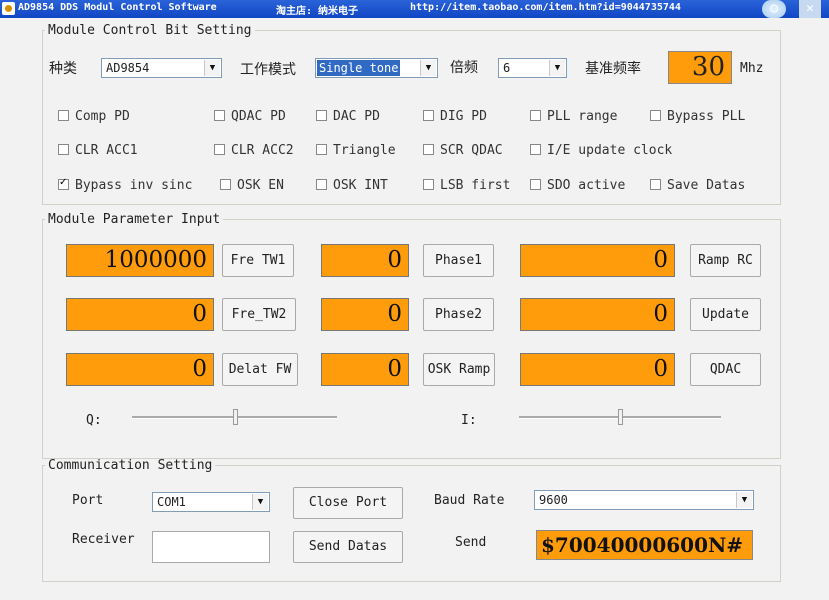  I want to click on ramp-rc-button-label: Ramp RC, so click(725, 260).